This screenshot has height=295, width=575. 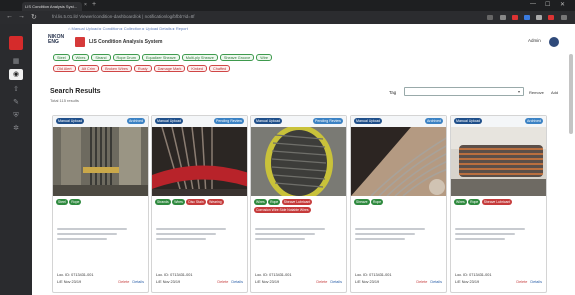 I want to click on minimize-button: —, so click(x=533, y=4).